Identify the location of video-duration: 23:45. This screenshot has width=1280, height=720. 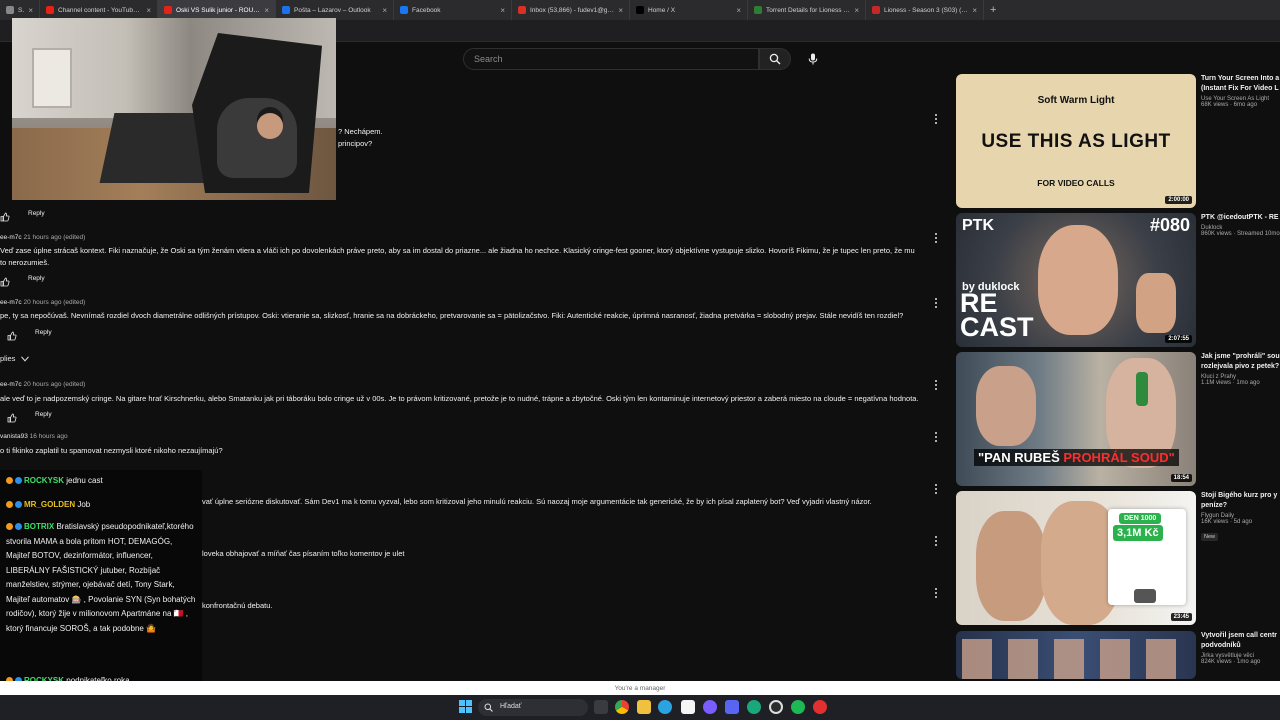
(1181, 617).